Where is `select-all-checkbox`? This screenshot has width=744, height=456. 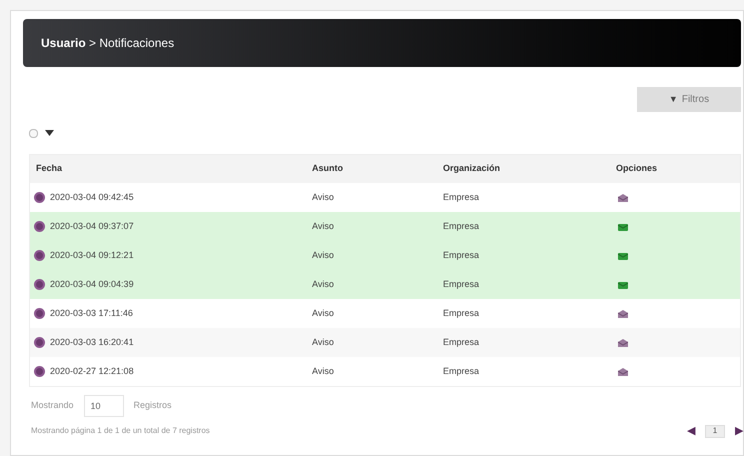 select-all-checkbox is located at coordinates (33, 133).